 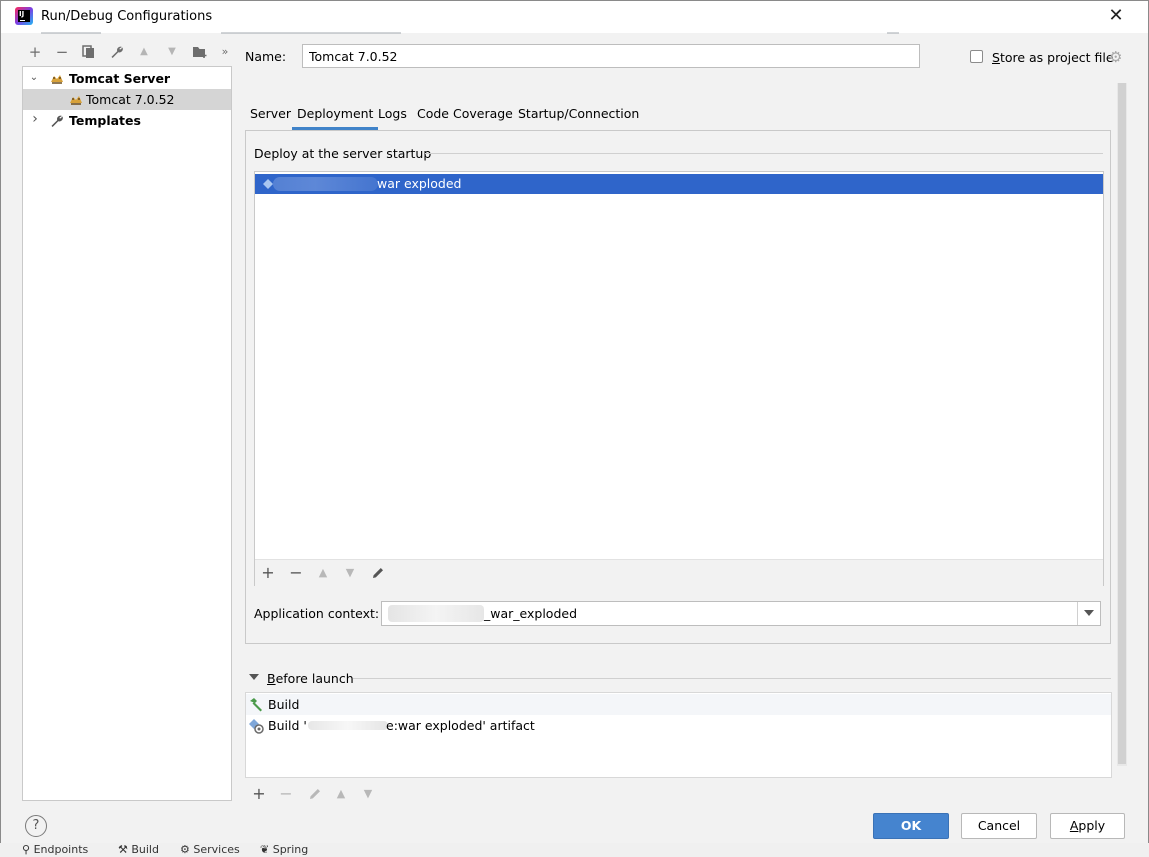 I want to click on deploy-list-toolbar: + − ▲ ▼, so click(x=679, y=572).